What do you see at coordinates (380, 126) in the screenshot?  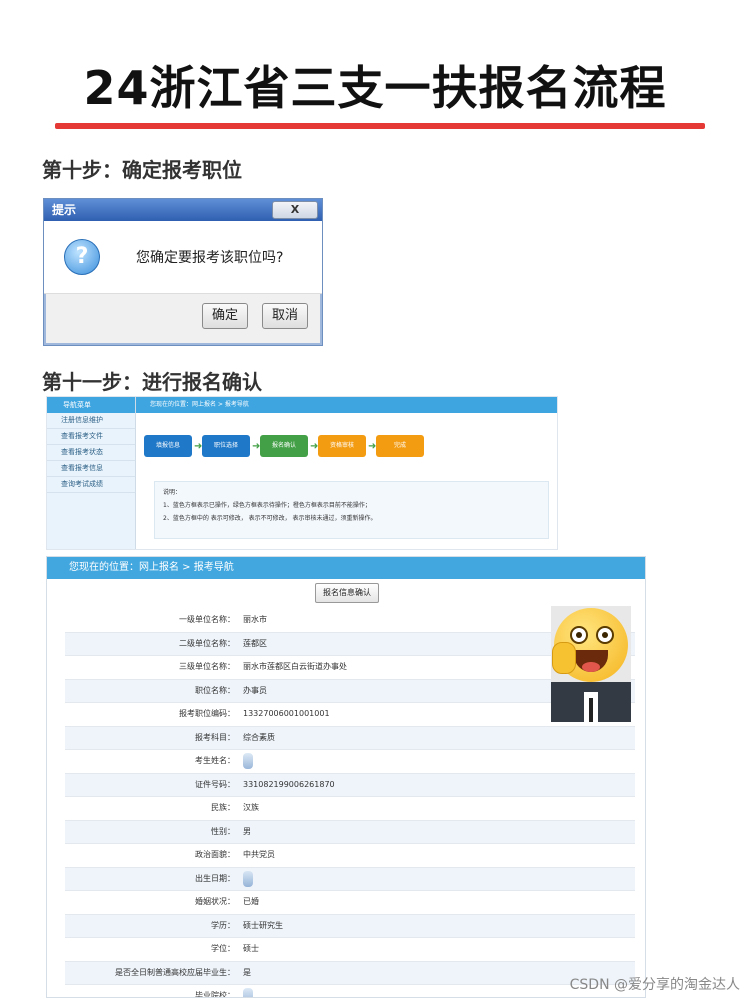 I see `title-underline` at bounding box center [380, 126].